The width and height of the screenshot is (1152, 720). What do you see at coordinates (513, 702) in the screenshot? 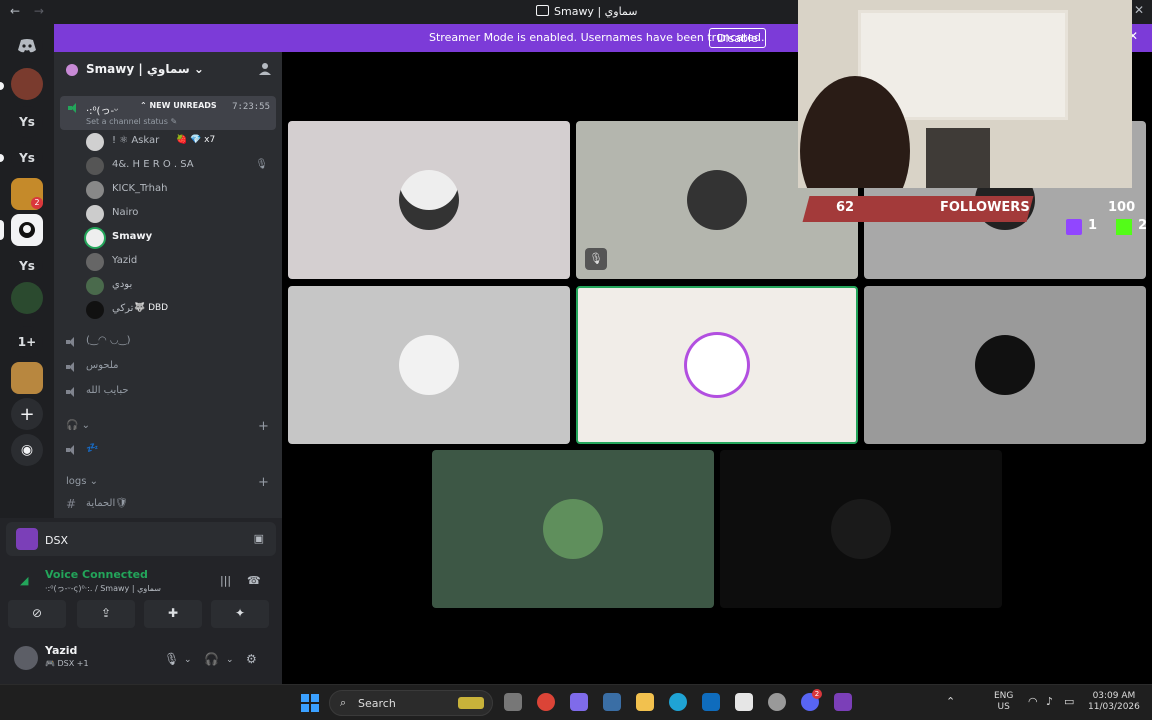
I see `task-view-icon` at bounding box center [513, 702].